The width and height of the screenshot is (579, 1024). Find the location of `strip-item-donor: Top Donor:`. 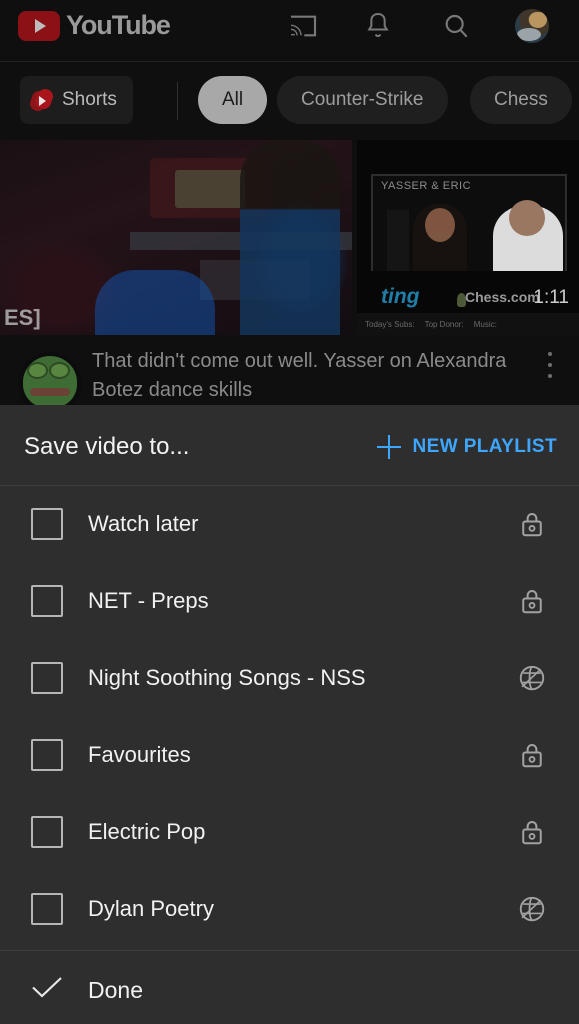

strip-item-donor: Top Donor: is located at coordinates (444, 324).